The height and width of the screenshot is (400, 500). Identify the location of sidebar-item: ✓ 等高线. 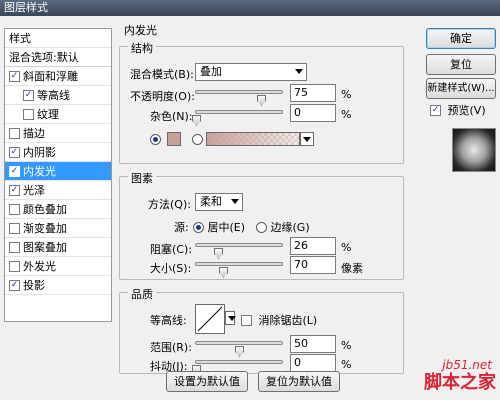
(58, 95).